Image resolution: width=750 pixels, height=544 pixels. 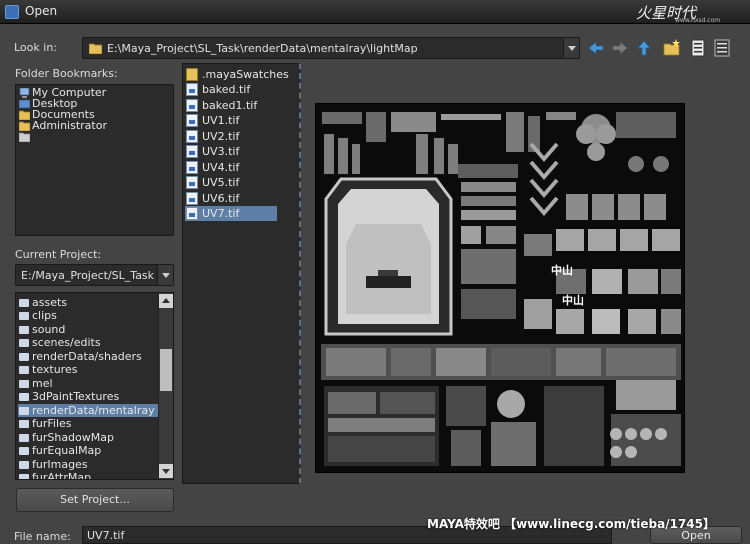 I want to click on up-folder-icon, so click(x=644, y=48).